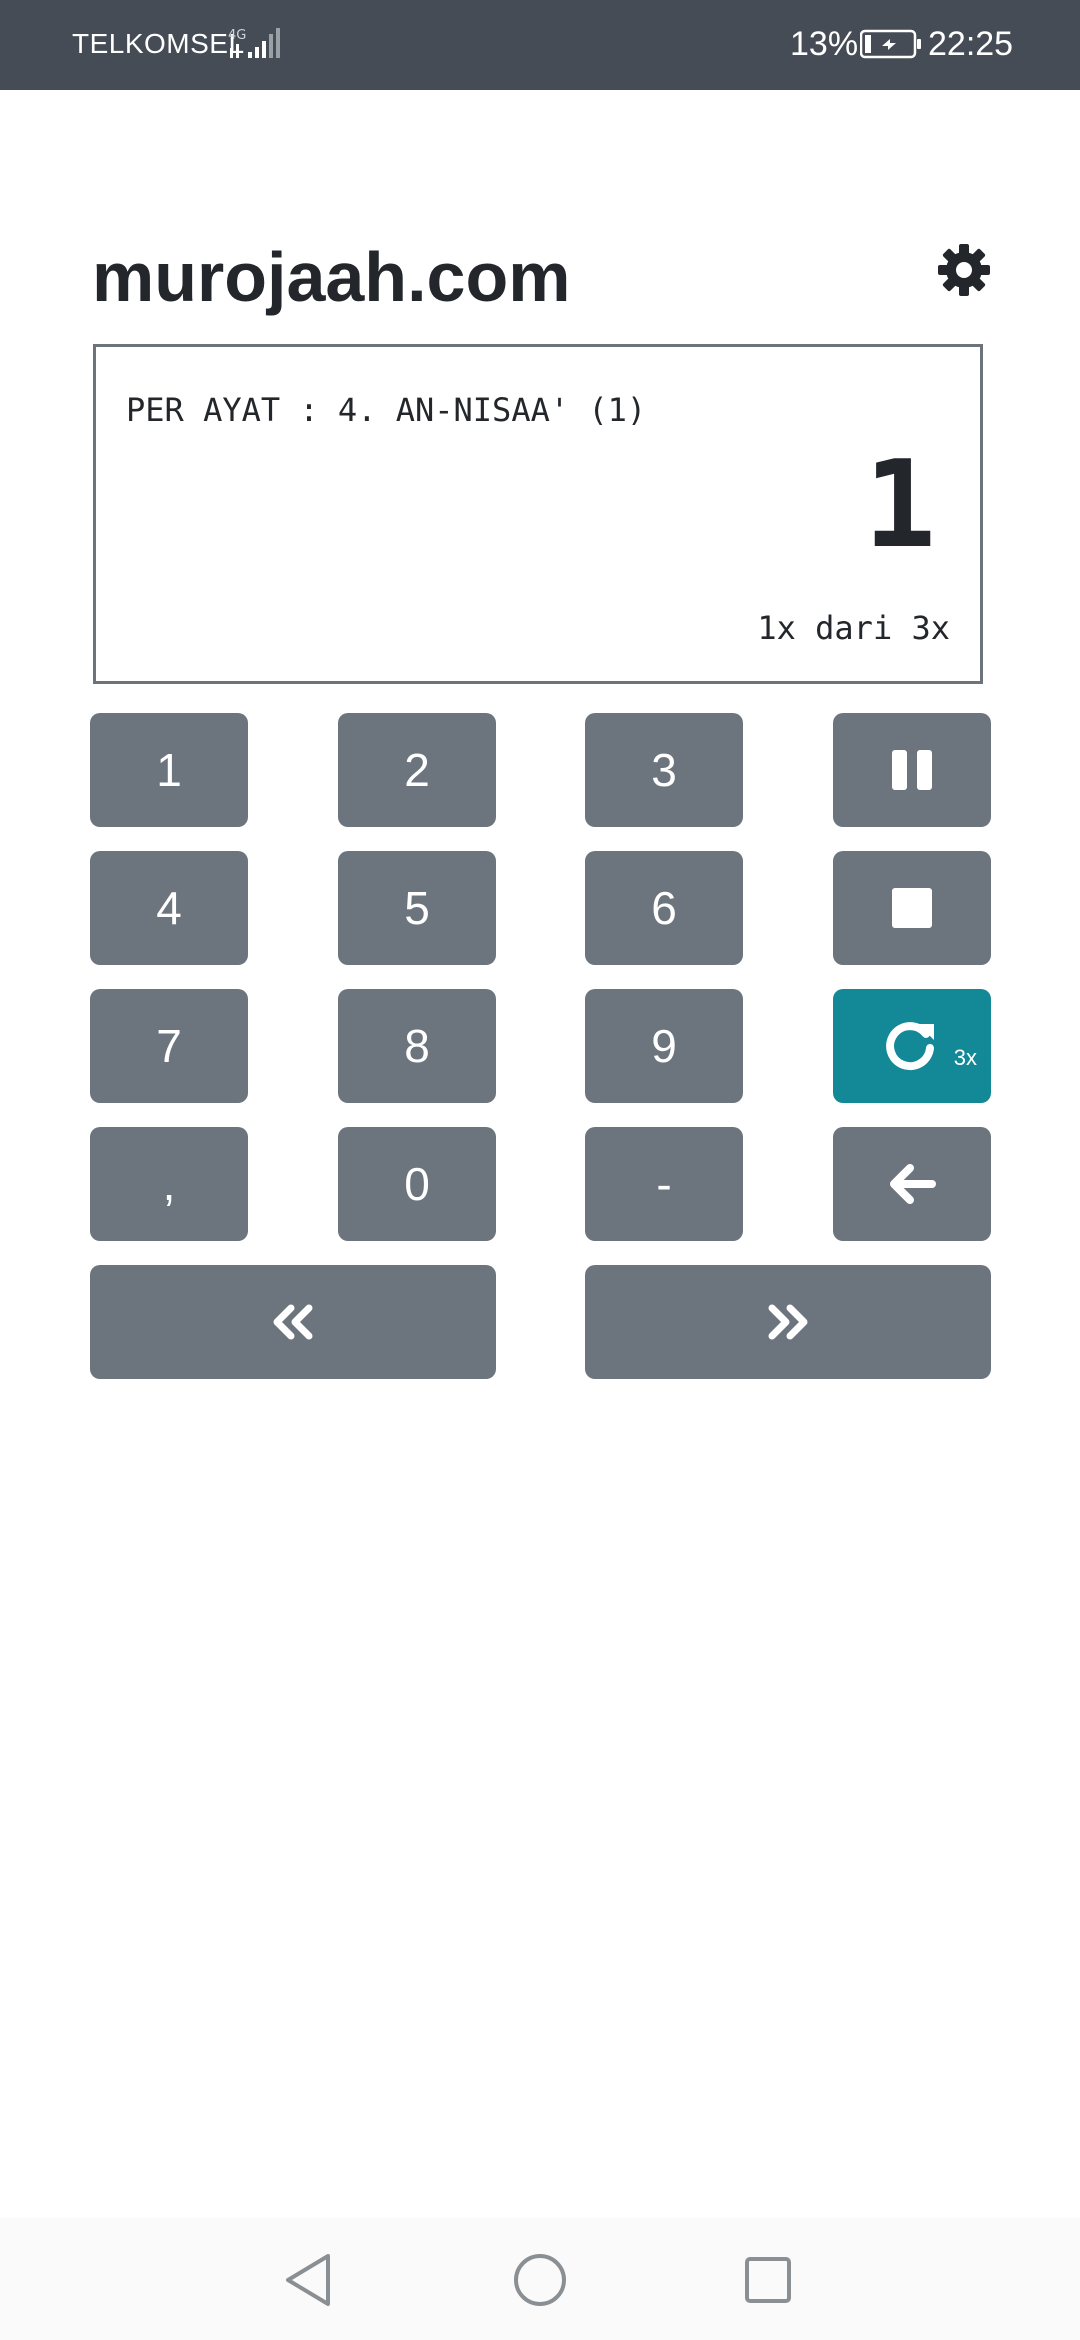 The image size is (1080, 2340). I want to click on recents-icon, so click(768, 2280).